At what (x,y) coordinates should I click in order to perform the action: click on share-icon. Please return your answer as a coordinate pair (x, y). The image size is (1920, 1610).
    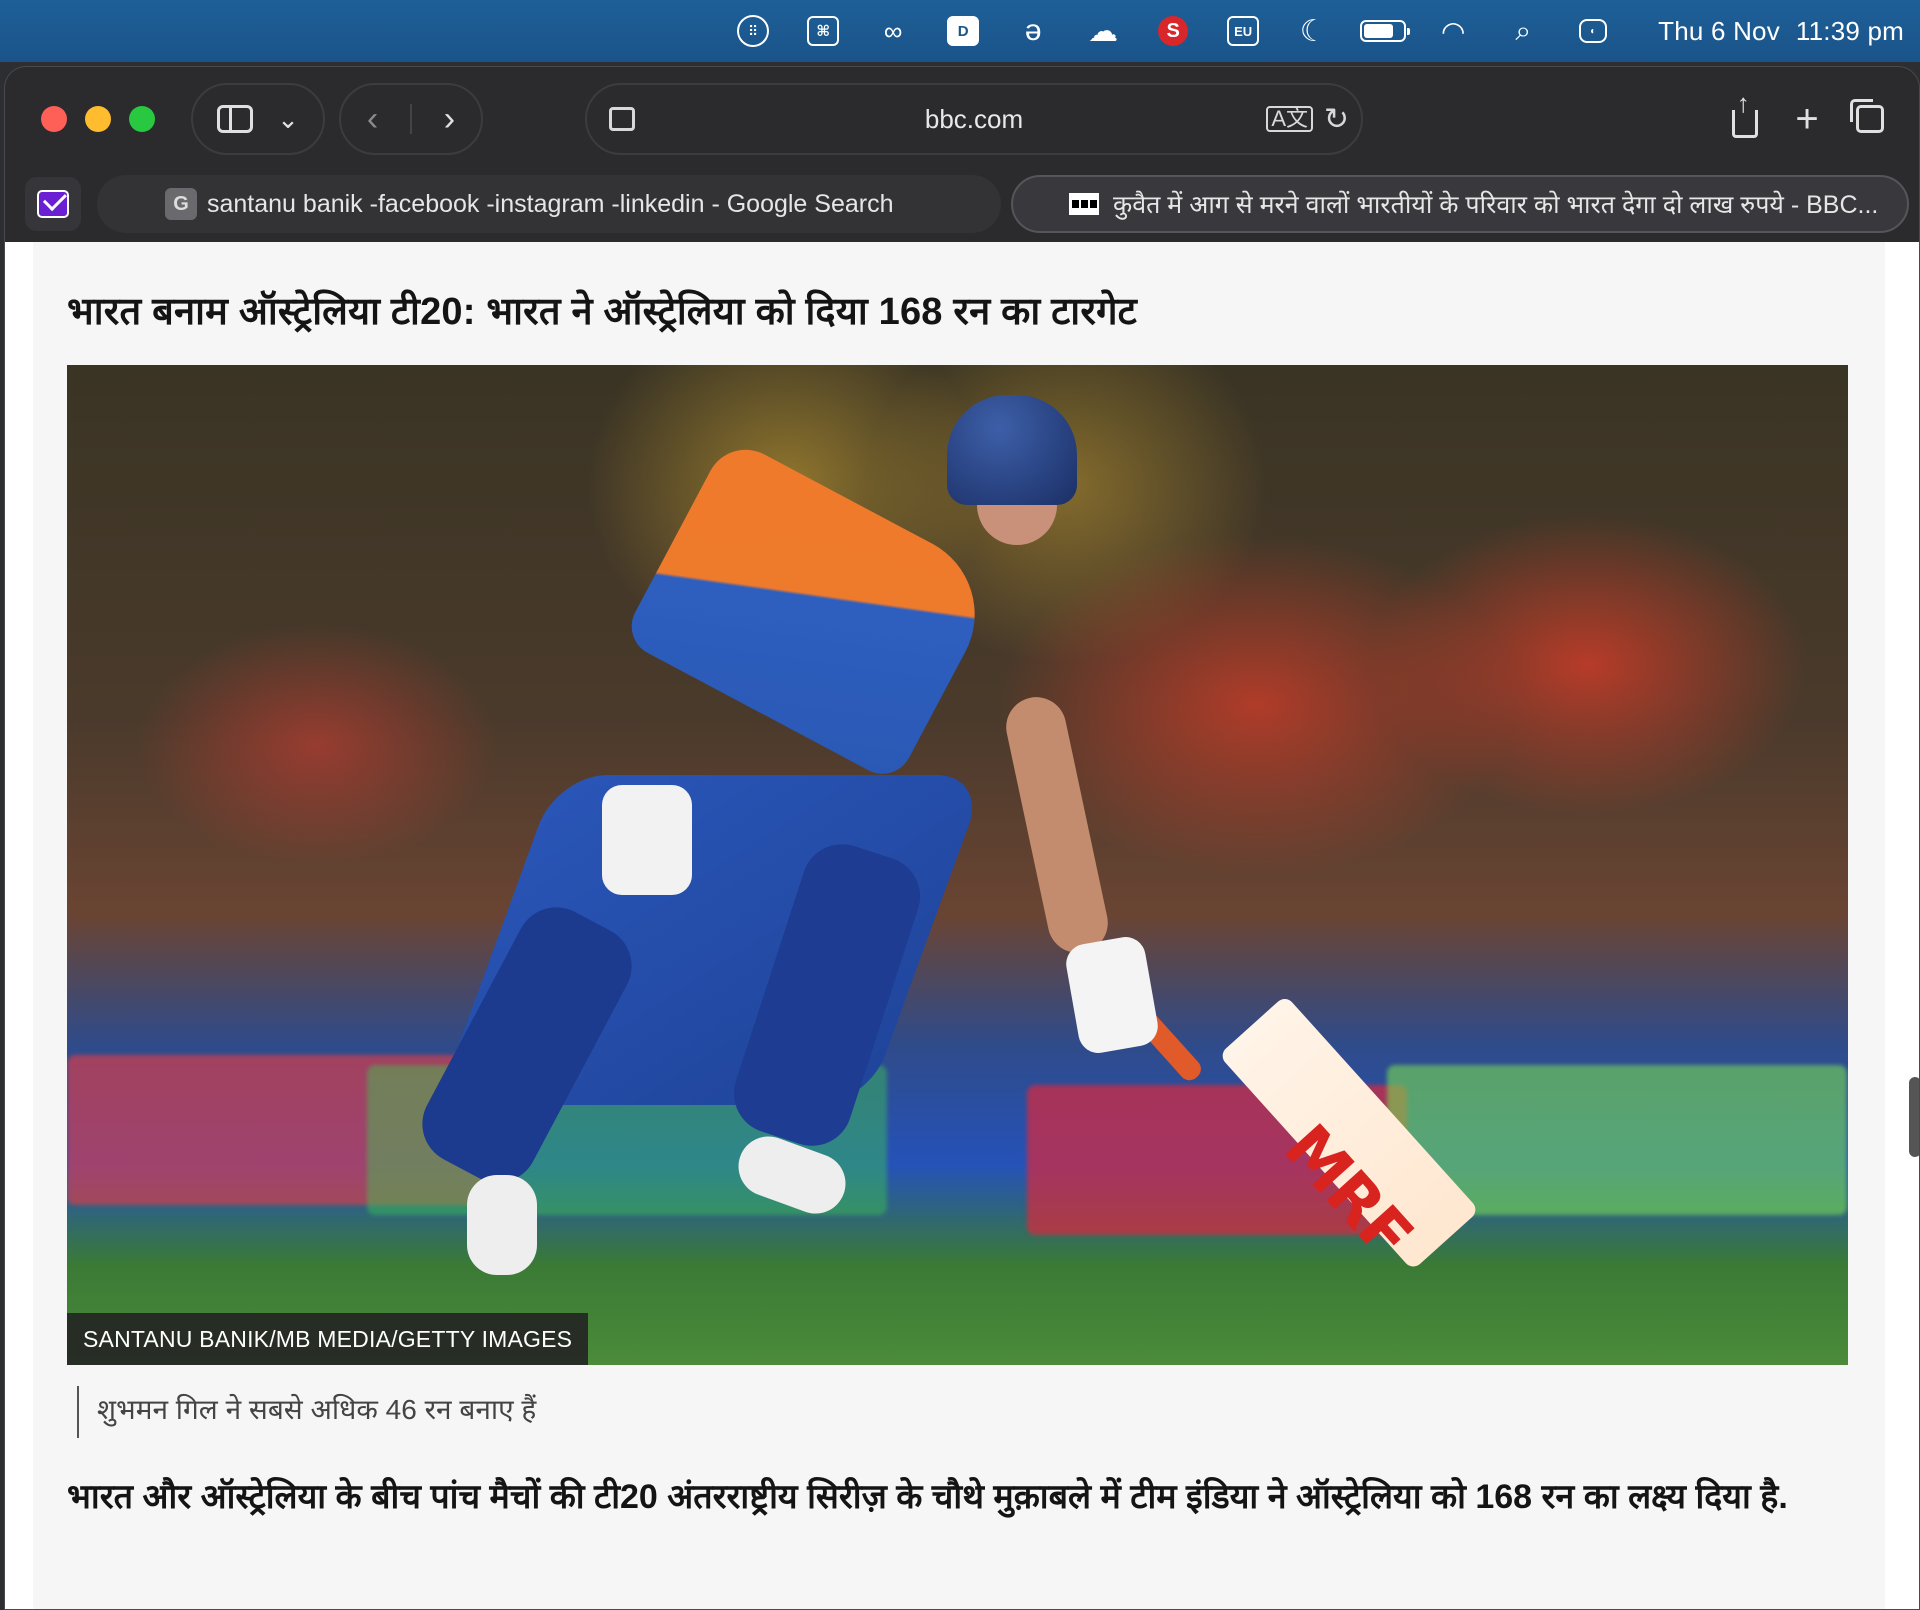
    Looking at the image, I should click on (1744, 113).